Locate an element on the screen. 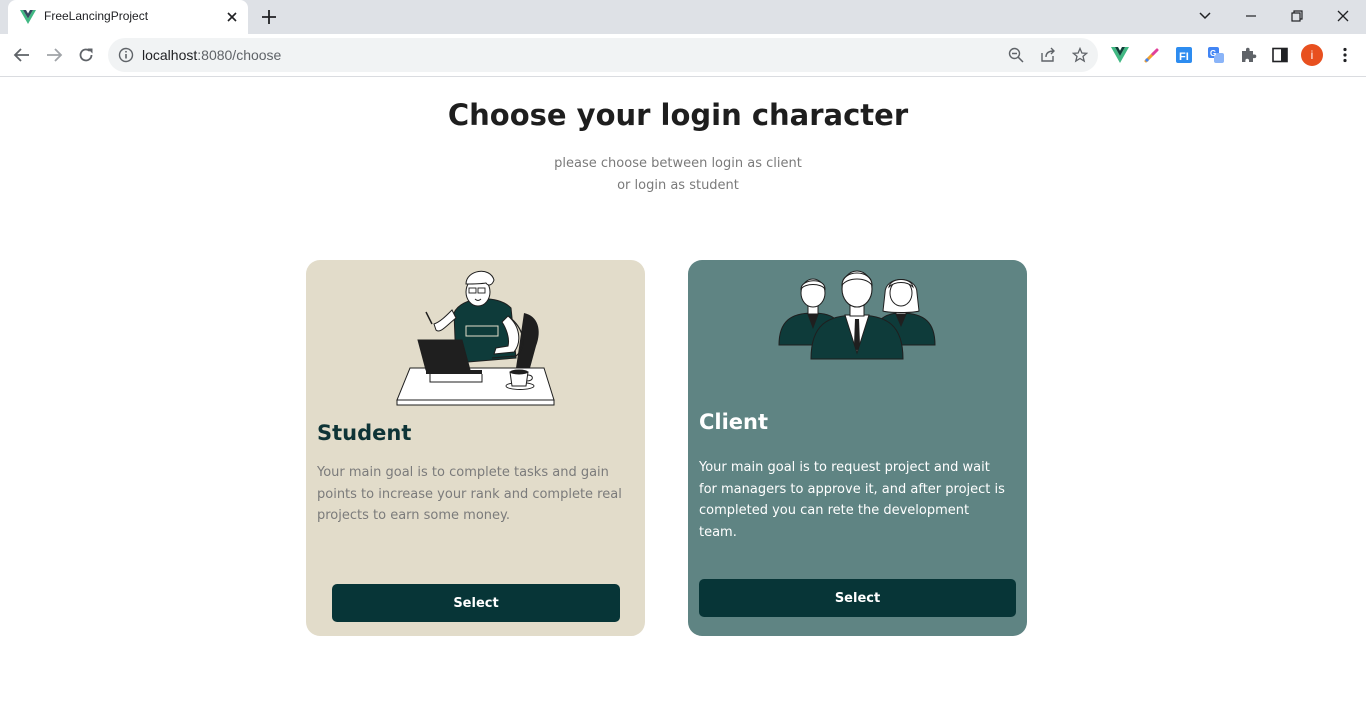 Image resolution: width=1366 pixels, height=728 pixels. extensions-puzzle-icon is located at coordinates (1248, 55).